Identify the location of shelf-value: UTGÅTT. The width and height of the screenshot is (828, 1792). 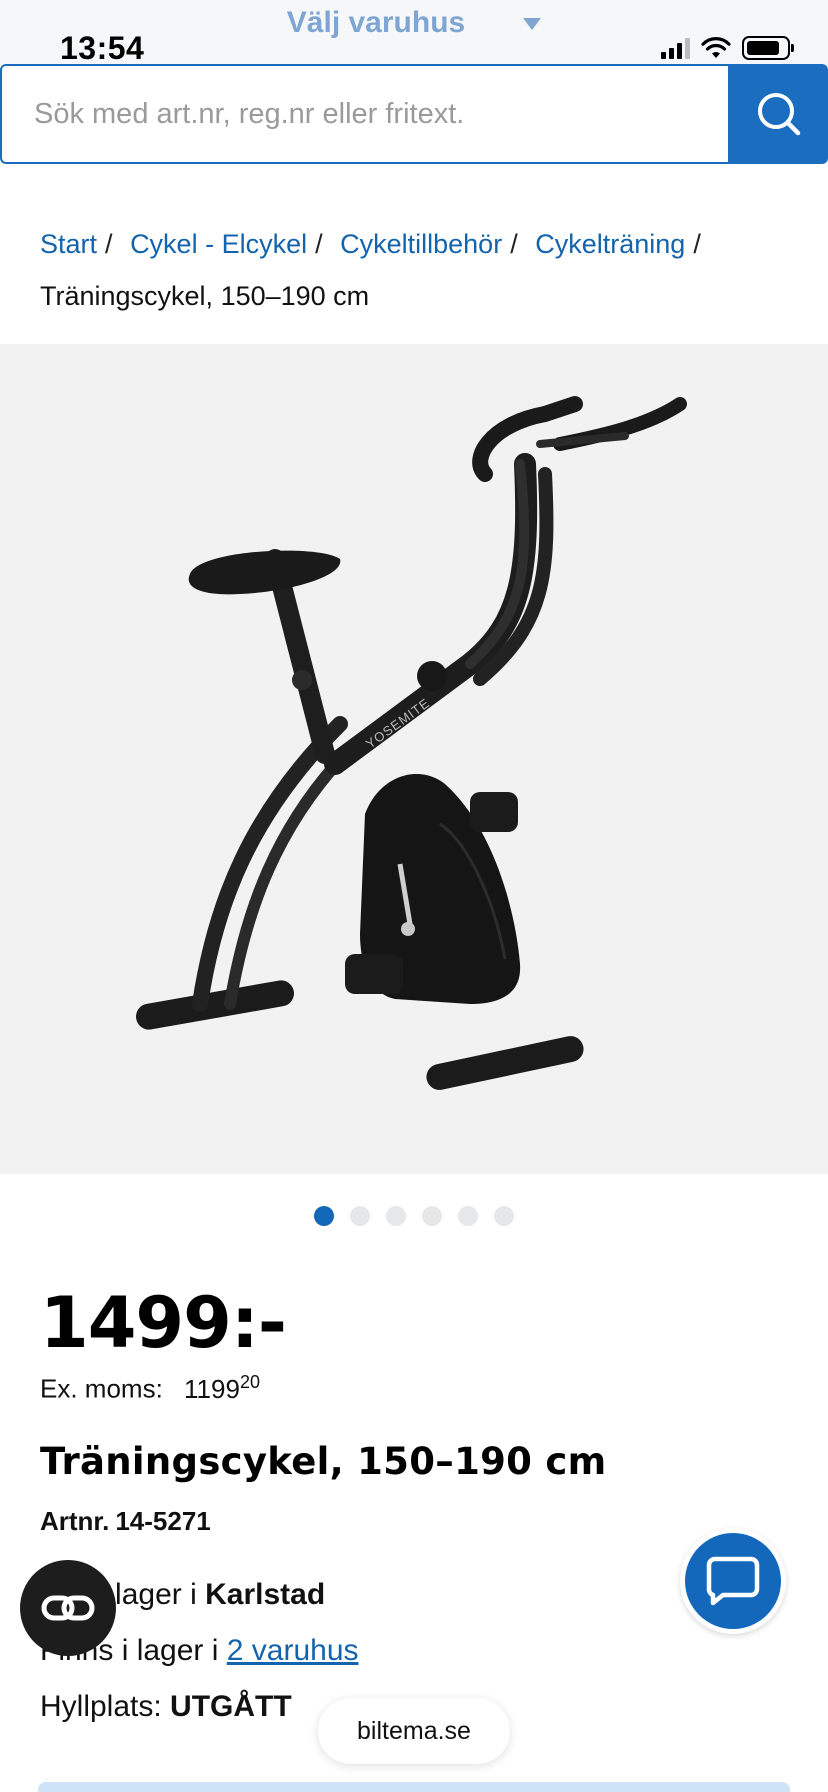
(231, 1706).